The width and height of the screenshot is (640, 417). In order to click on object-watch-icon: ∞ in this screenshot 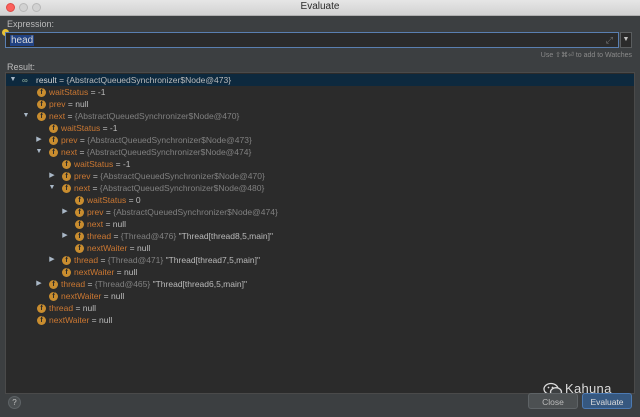, I will do `click(25, 80)`.